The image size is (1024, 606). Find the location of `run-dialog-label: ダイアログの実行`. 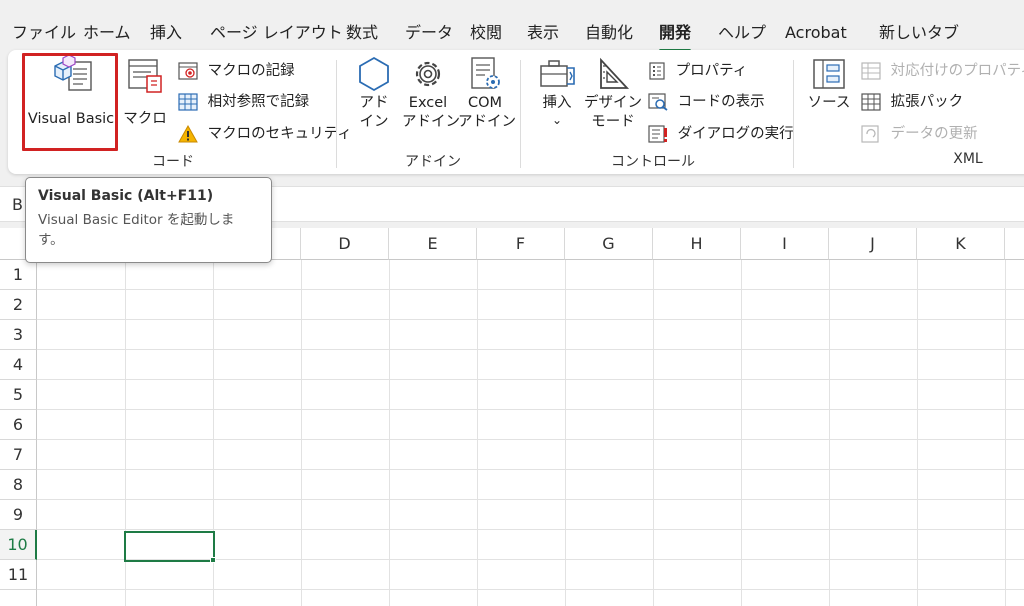

run-dialog-label: ダイアログの実行 is located at coordinates (735, 134).